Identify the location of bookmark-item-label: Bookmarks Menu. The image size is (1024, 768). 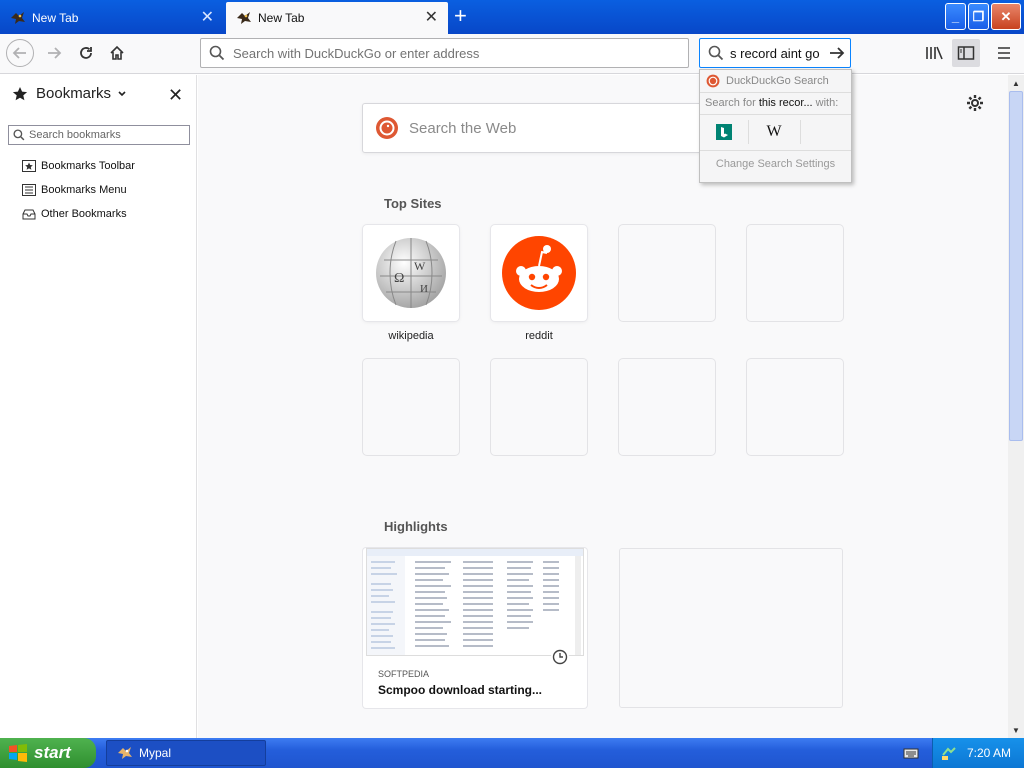
(84, 190).